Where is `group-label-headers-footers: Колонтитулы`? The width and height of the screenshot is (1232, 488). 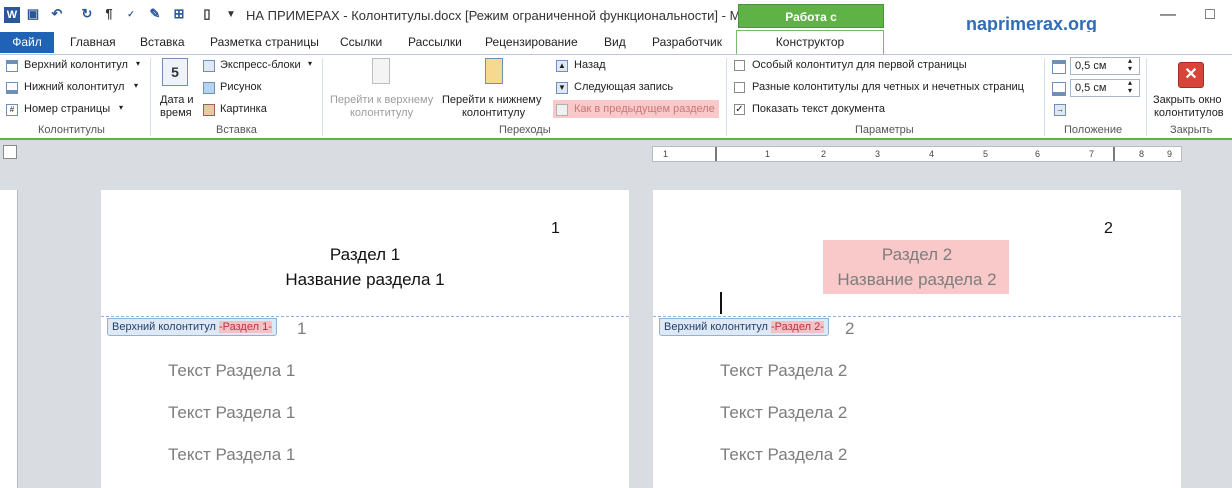 group-label-headers-footers: Колонтитулы is located at coordinates (71, 130).